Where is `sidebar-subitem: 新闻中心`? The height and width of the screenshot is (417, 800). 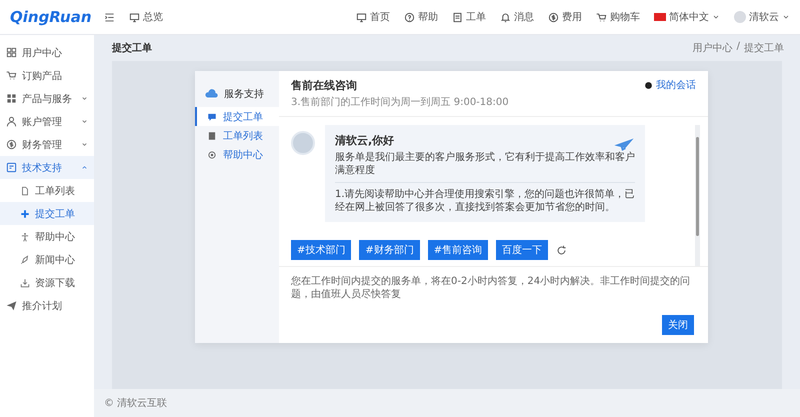 sidebar-subitem: 新闻中心 is located at coordinates (47, 259).